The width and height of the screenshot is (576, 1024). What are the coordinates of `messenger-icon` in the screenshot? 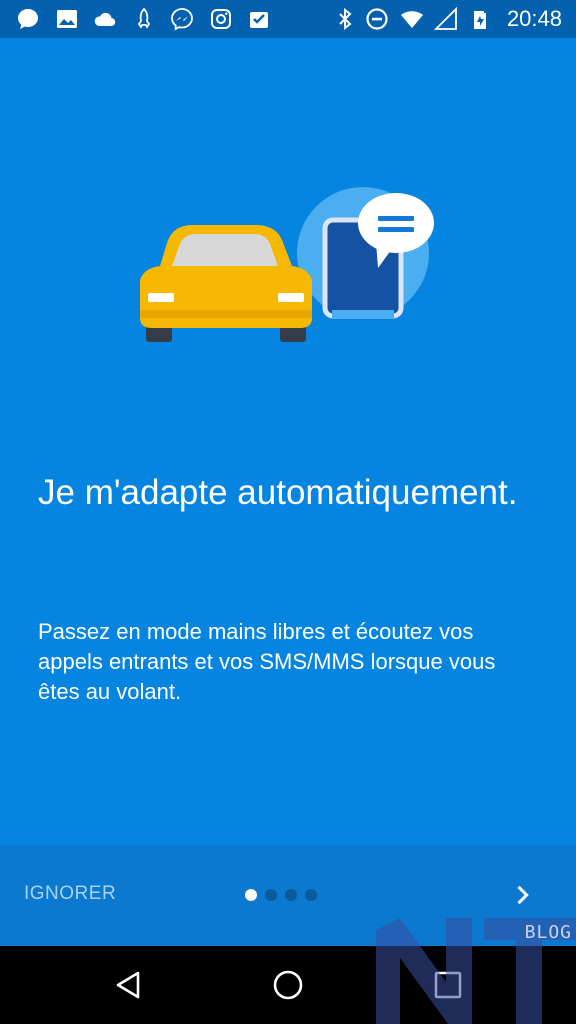 It's located at (182, 19).